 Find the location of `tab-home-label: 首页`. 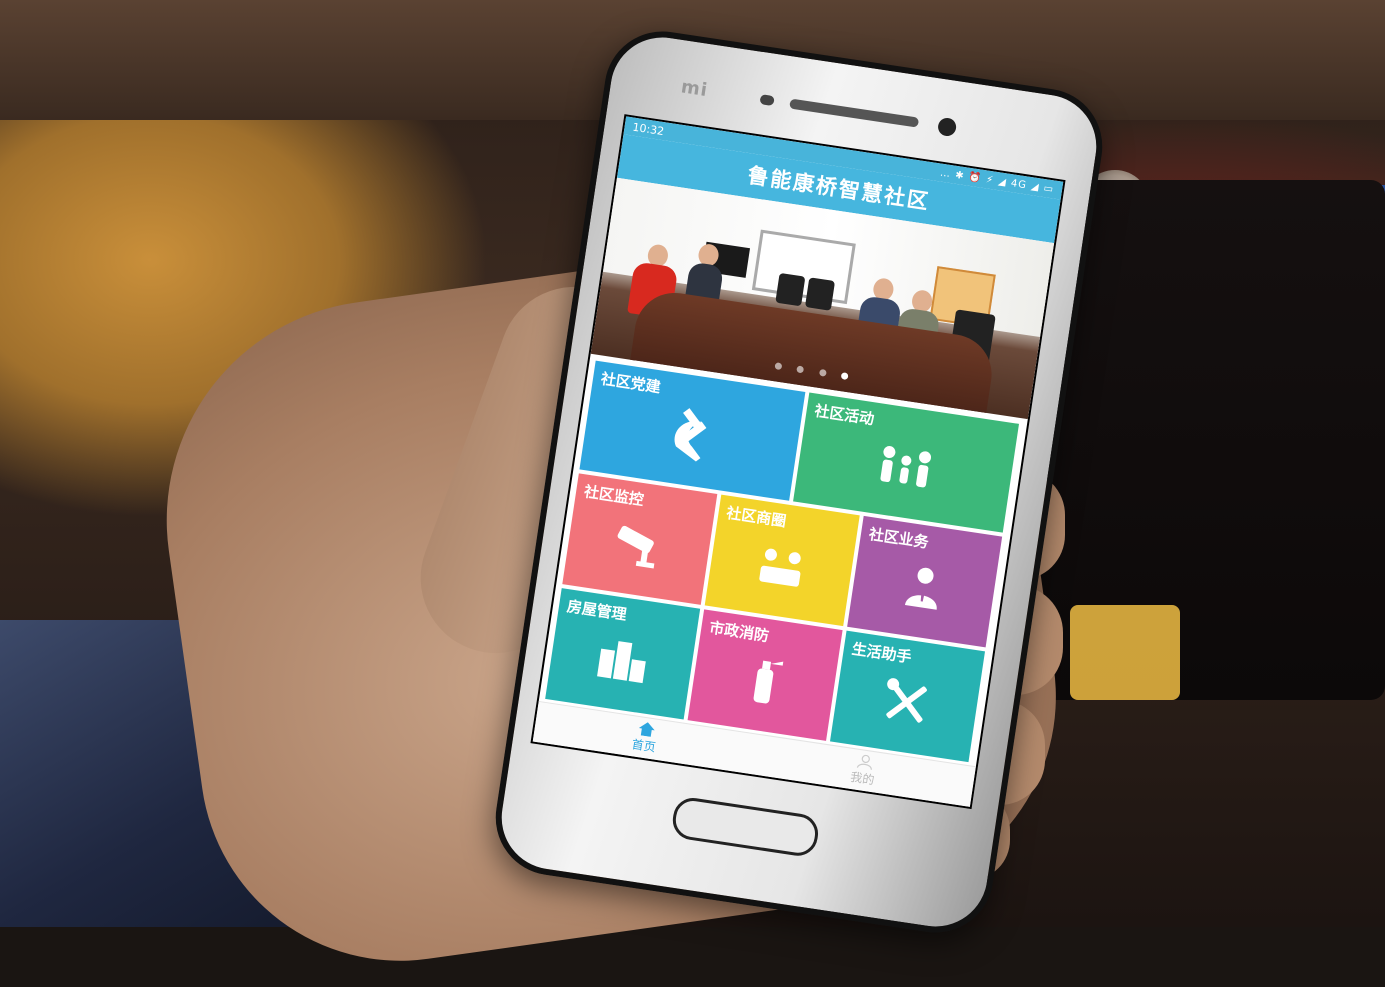

tab-home-label: 首页 is located at coordinates (643, 746).